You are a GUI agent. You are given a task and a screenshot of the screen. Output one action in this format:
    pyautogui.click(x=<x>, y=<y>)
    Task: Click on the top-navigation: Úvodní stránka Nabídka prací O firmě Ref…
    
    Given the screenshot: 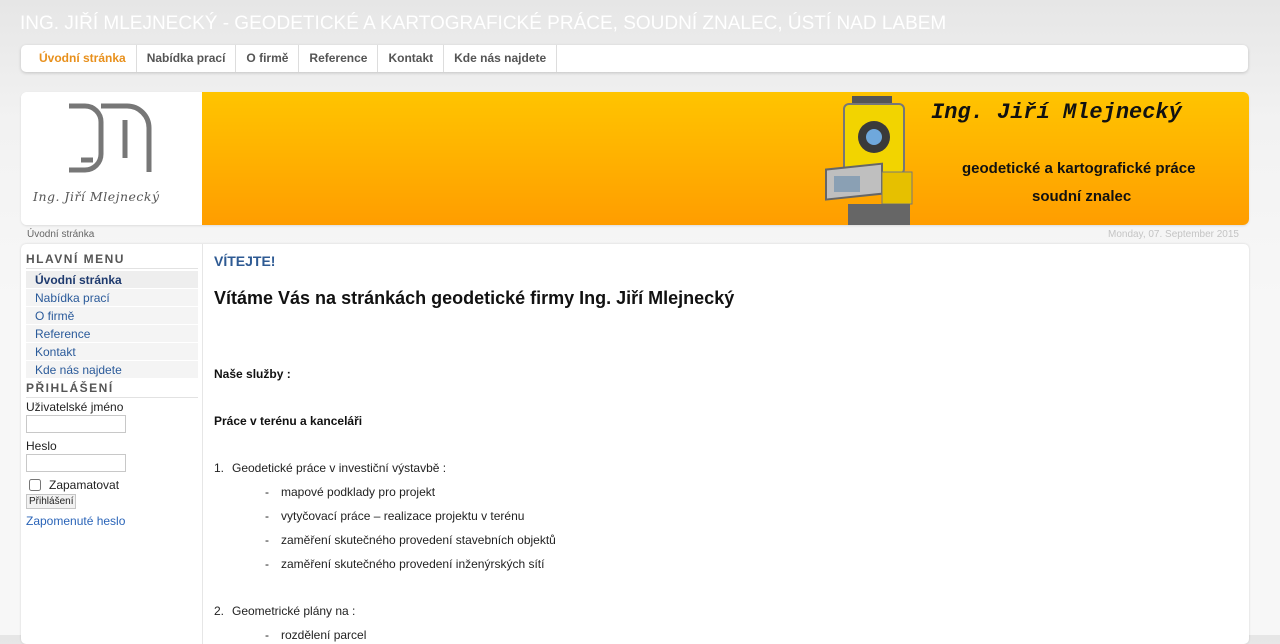 What is the action you would take?
    pyautogui.click(x=634, y=58)
    